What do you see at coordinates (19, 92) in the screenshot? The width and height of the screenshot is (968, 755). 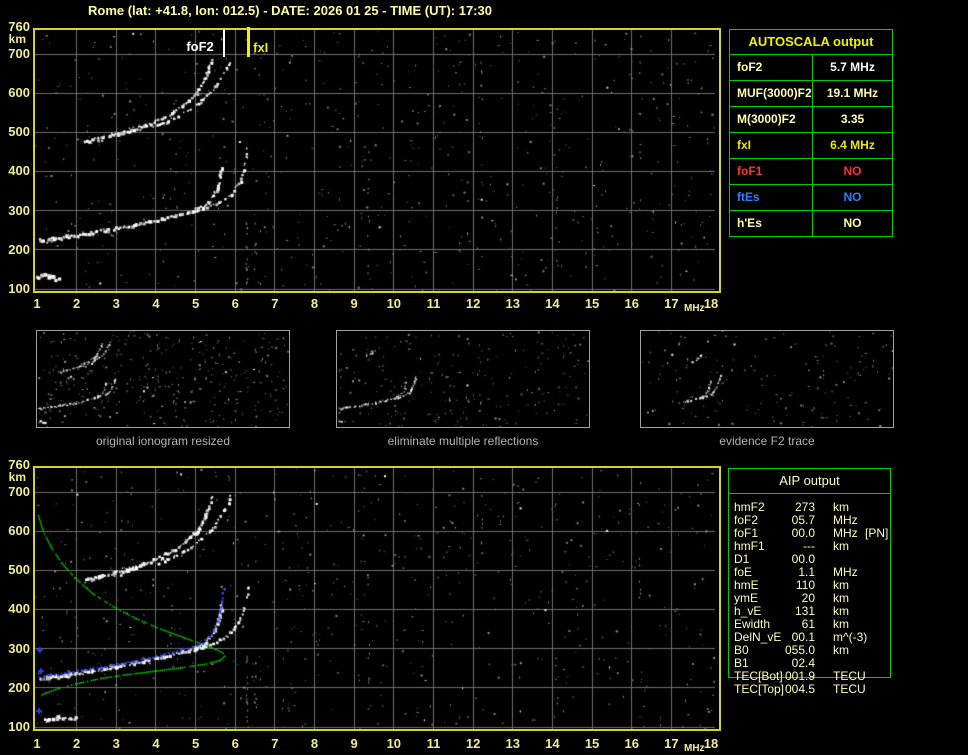 I see `top-plot-y-tick-600: 600` at bounding box center [19, 92].